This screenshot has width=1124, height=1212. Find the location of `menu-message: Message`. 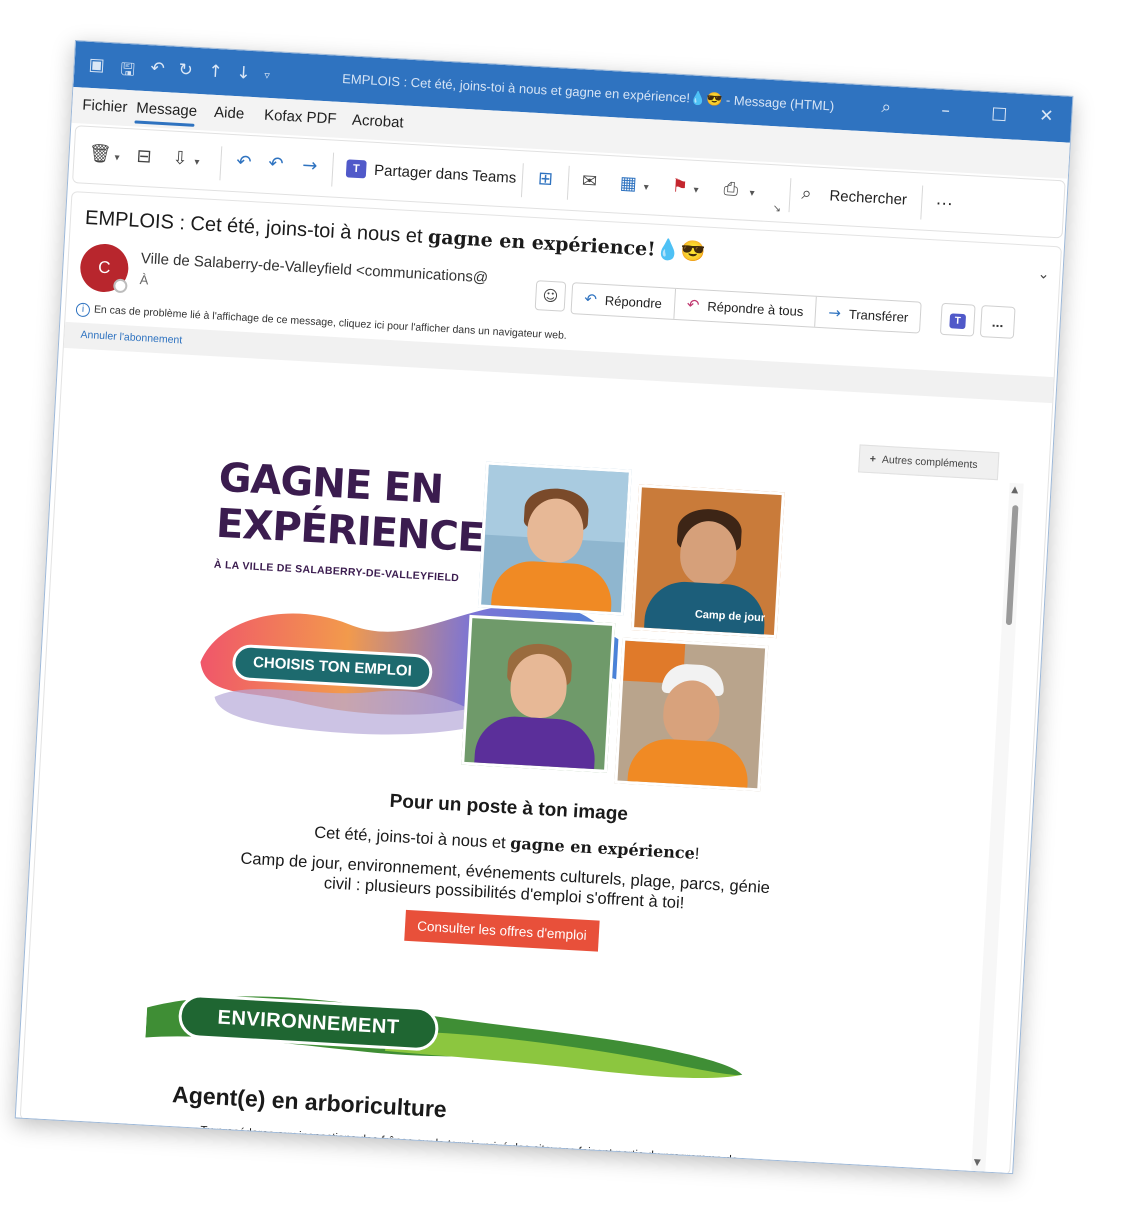

menu-message: Message is located at coordinates (167, 110).